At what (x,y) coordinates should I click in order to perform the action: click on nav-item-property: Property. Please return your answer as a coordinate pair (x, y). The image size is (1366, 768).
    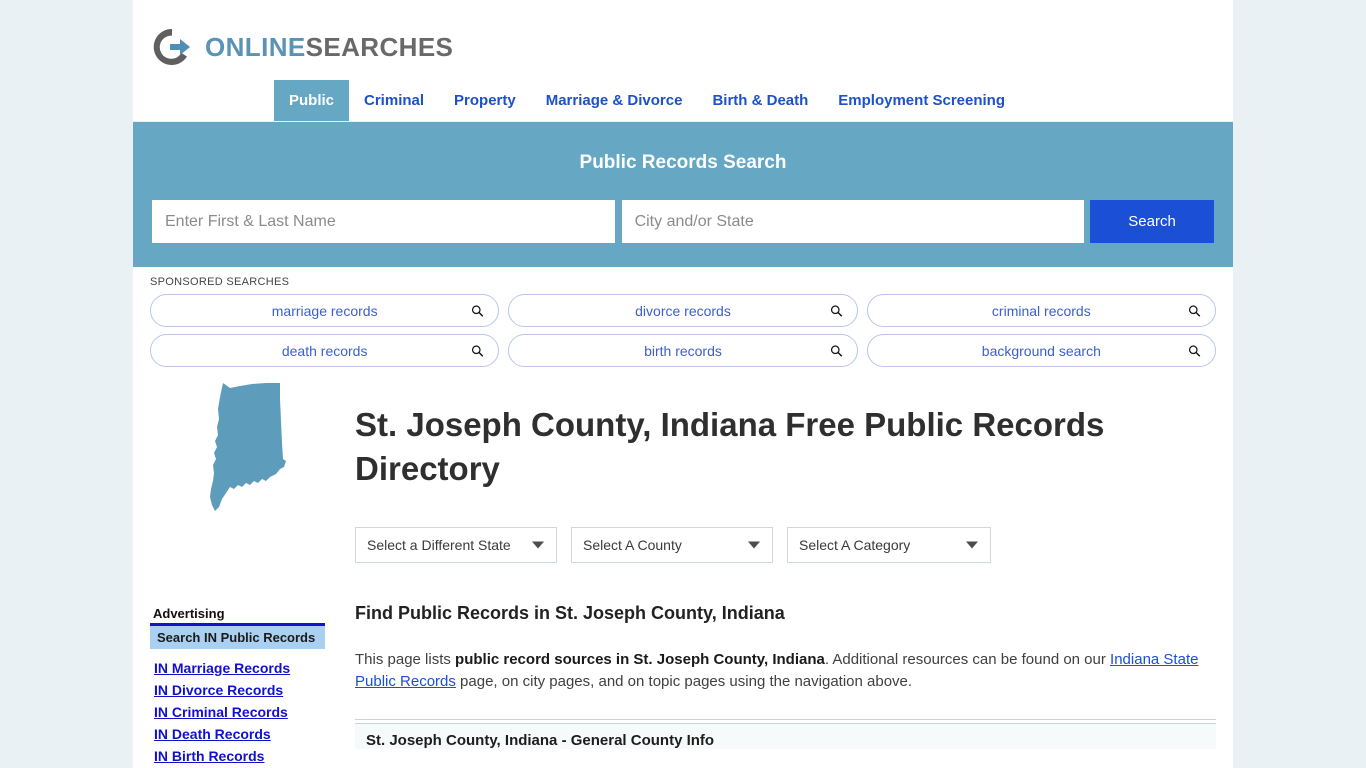
    Looking at the image, I should click on (485, 100).